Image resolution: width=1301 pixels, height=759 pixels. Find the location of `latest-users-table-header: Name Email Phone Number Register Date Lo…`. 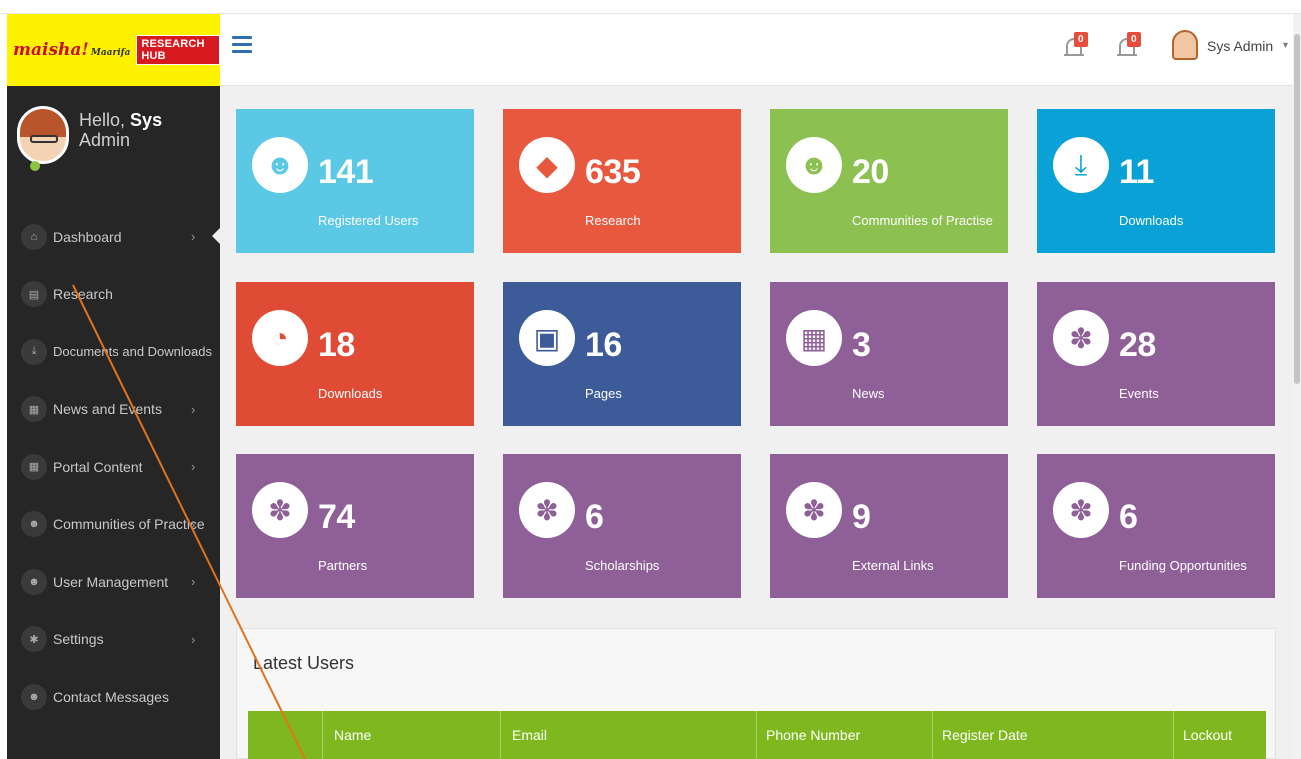

latest-users-table-header: Name Email Phone Number Register Date Lo… is located at coordinates (757, 735).